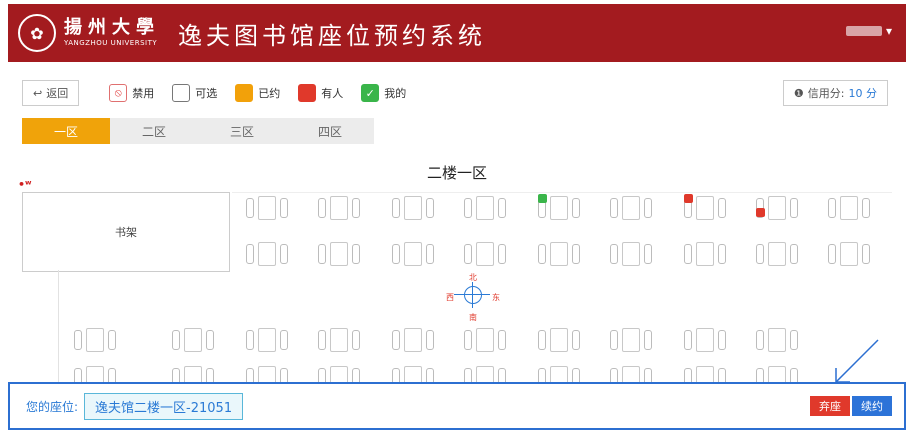 The image size is (914, 440). Describe the element at coordinates (760, 212) in the screenshot. I see `seat-taken-badge` at that location.